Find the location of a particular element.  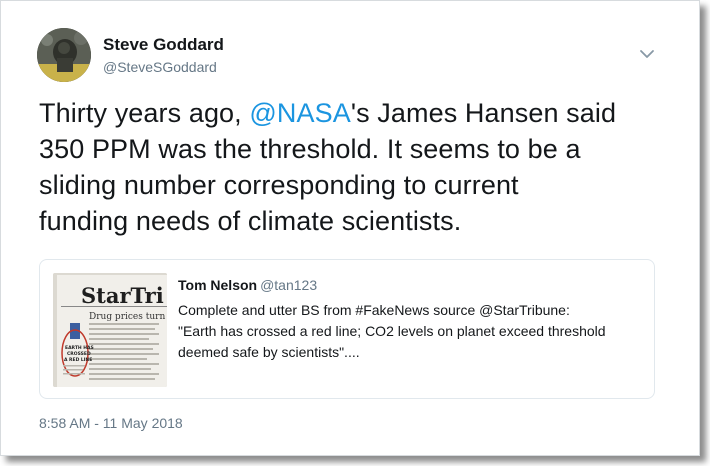

newspaper-headline: Drug prices turn is located at coordinates (127, 317).